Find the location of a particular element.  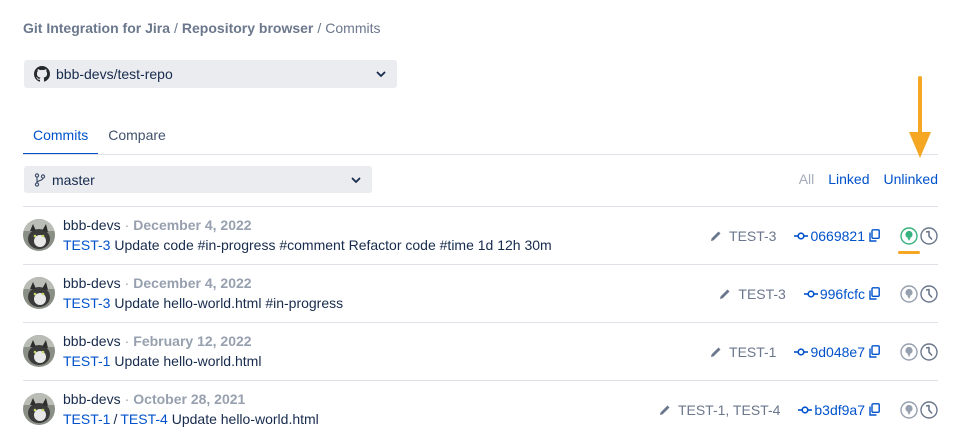

commit-hash-link: 996fcfc is located at coordinates (834, 293).